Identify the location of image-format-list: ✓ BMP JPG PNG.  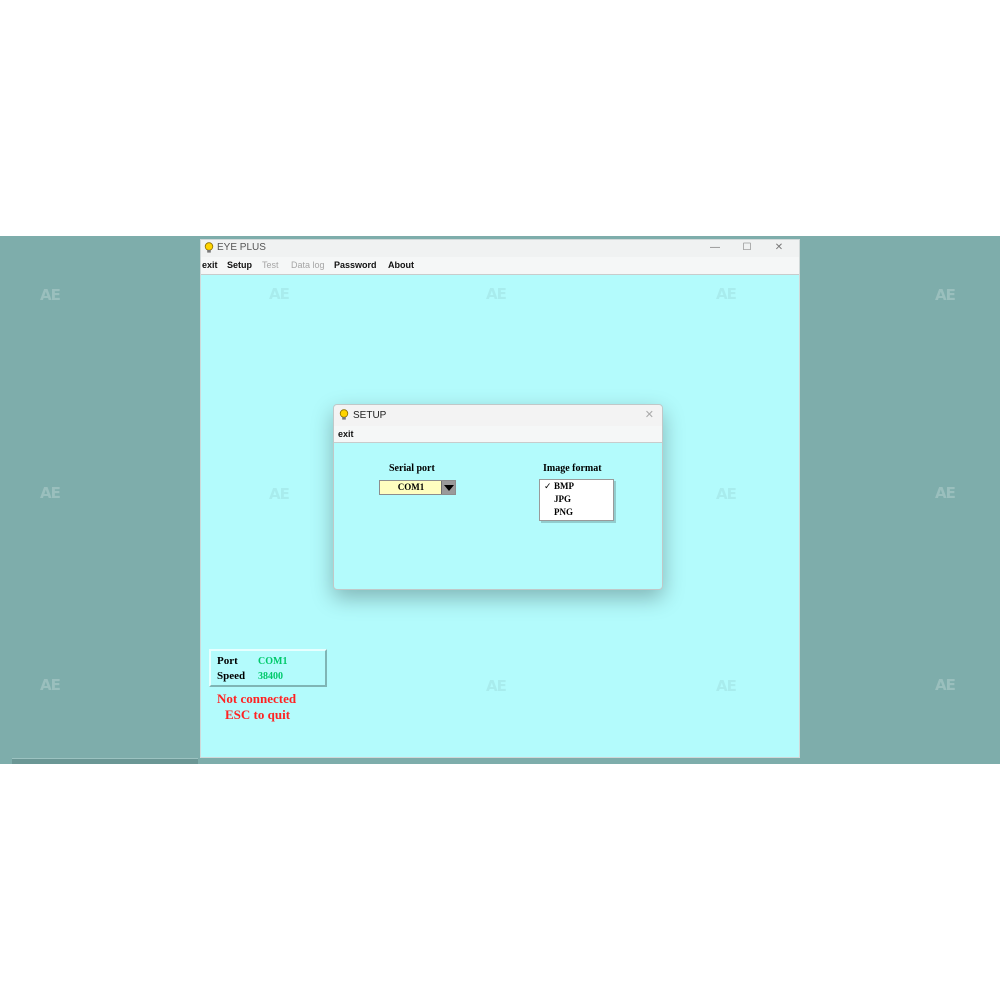
(576, 500).